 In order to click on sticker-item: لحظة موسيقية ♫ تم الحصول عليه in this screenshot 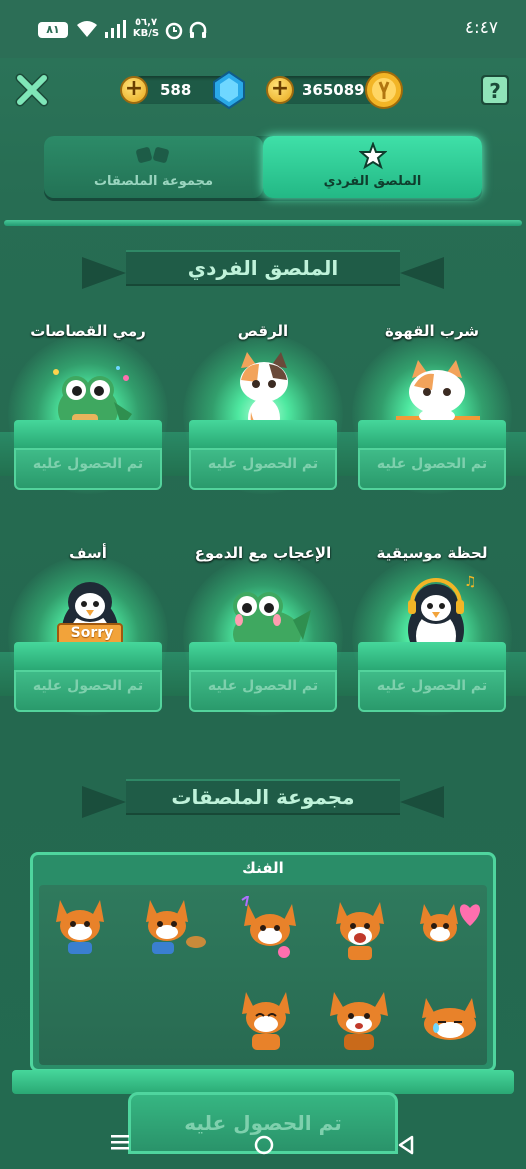, I will do `click(432, 635)`.